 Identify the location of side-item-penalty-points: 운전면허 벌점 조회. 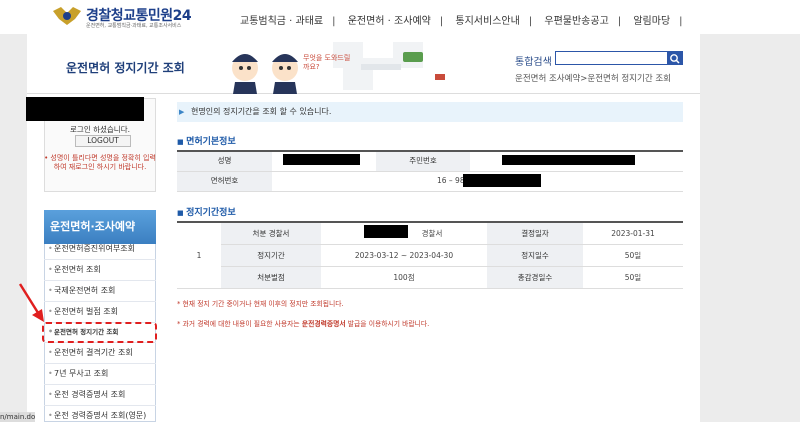
(100, 312).